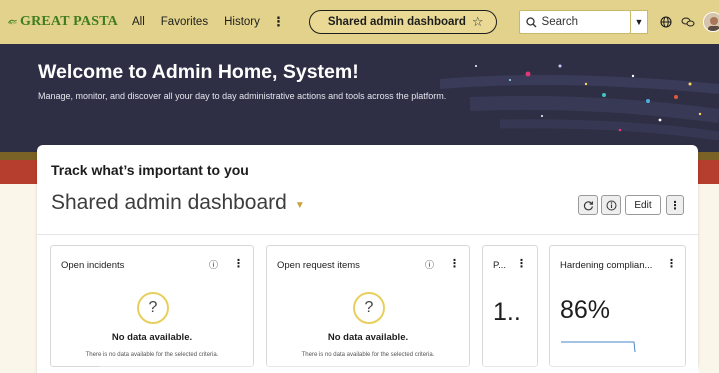 The width and height of the screenshot is (719, 373). What do you see at coordinates (367, 234) in the screenshot?
I see `card-divider` at bounding box center [367, 234].